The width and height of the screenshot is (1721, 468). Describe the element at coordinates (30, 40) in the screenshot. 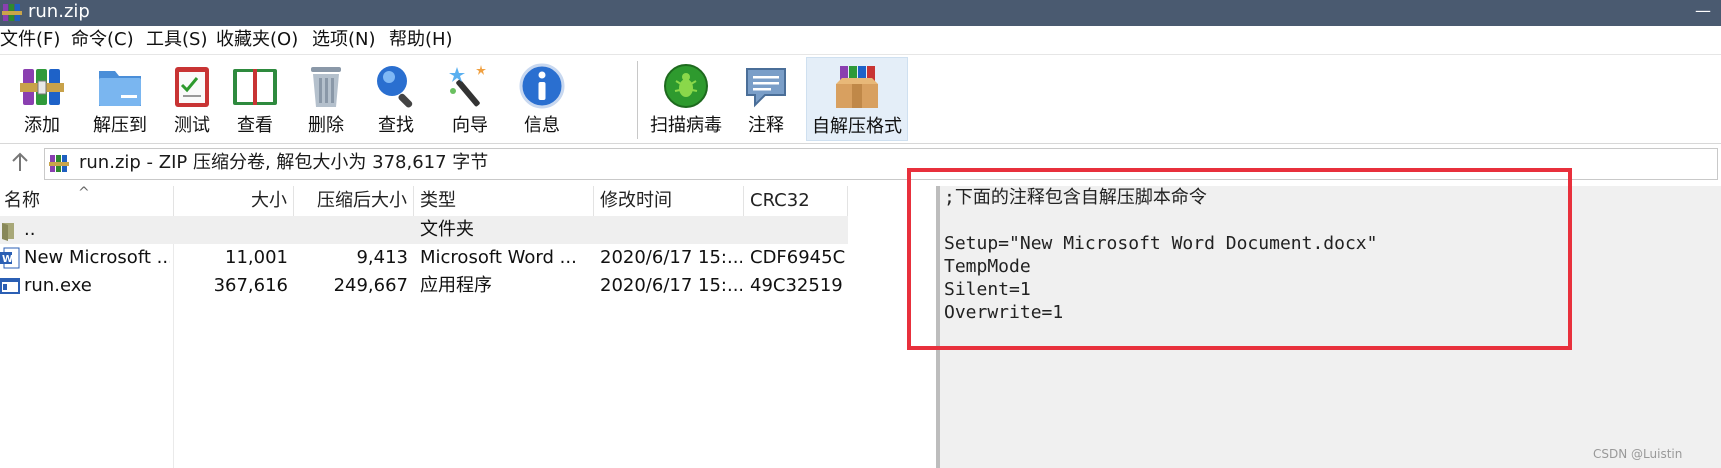

I see `menu-file: 文件(F)` at that location.